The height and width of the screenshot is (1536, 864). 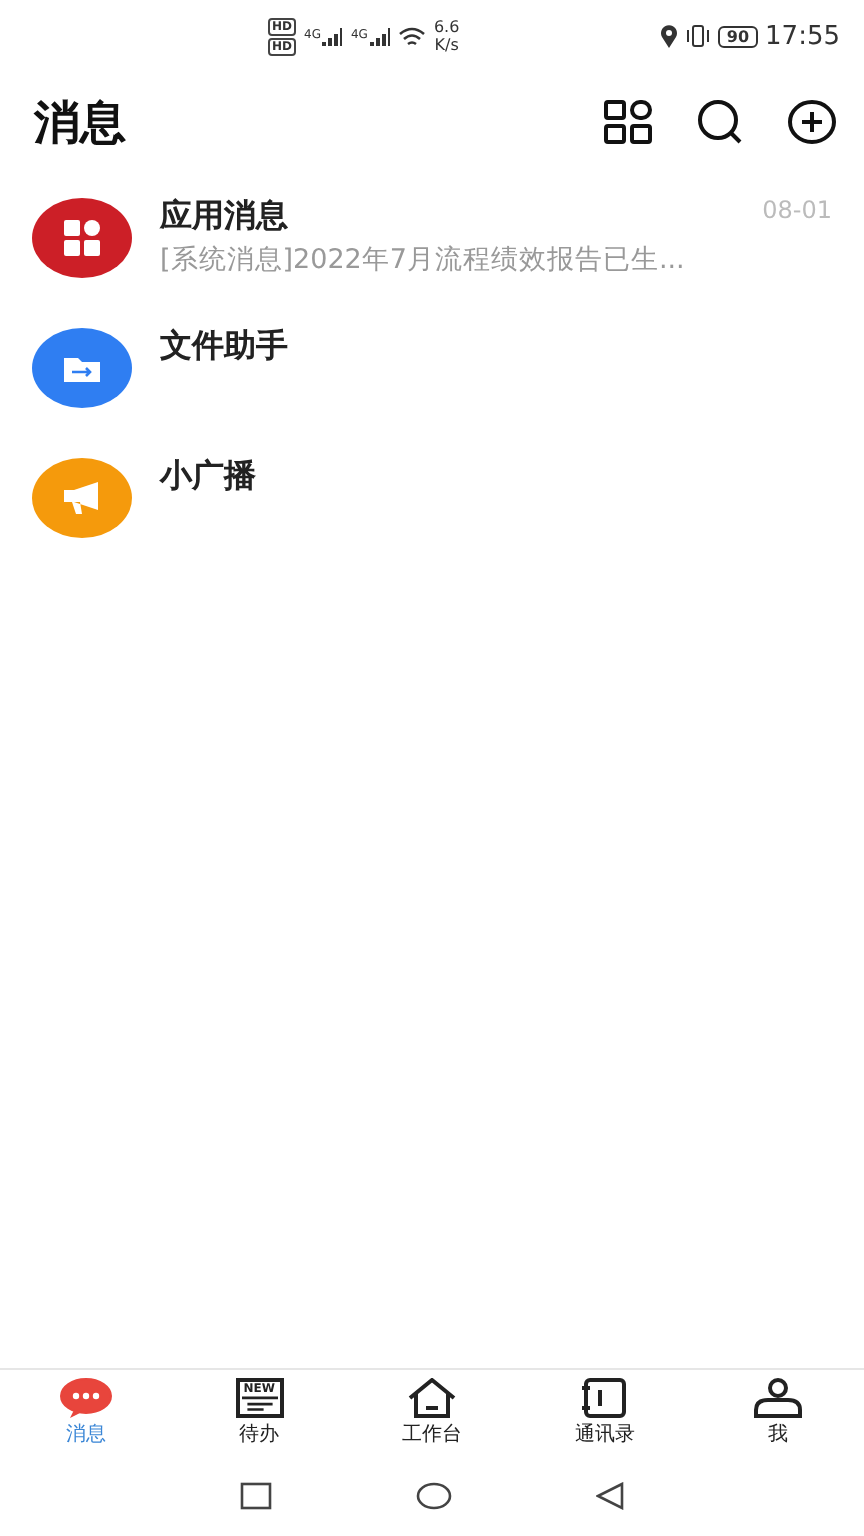 What do you see at coordinates (802, 36) in the screenshot?
I see `clock: 17:55` at bounding box center [802, 36].